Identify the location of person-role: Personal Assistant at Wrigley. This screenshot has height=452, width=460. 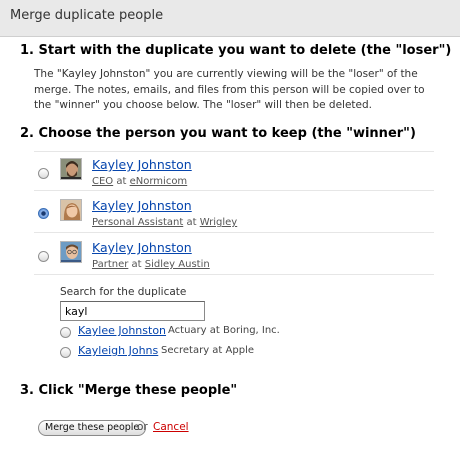
(164, 222).